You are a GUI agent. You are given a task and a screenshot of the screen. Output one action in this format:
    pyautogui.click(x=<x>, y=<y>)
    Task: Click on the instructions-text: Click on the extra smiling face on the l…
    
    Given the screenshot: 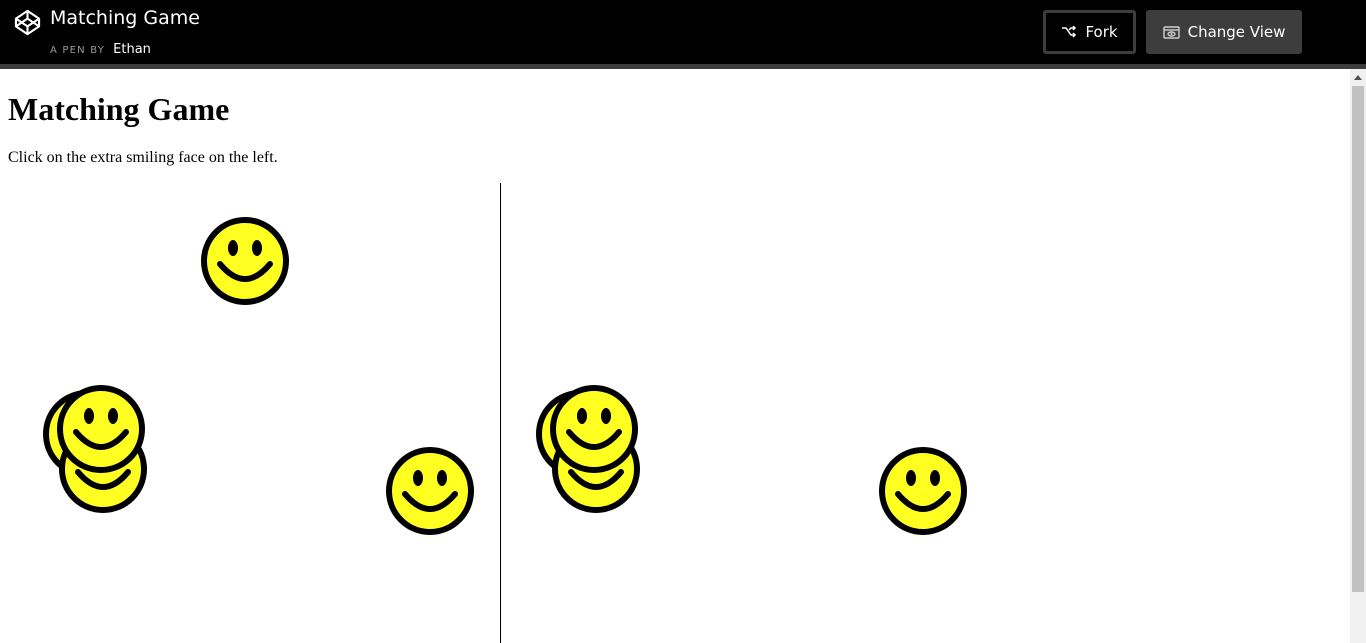 What is the action you would take?
    pyautogui.click(x=143, y=157)
    